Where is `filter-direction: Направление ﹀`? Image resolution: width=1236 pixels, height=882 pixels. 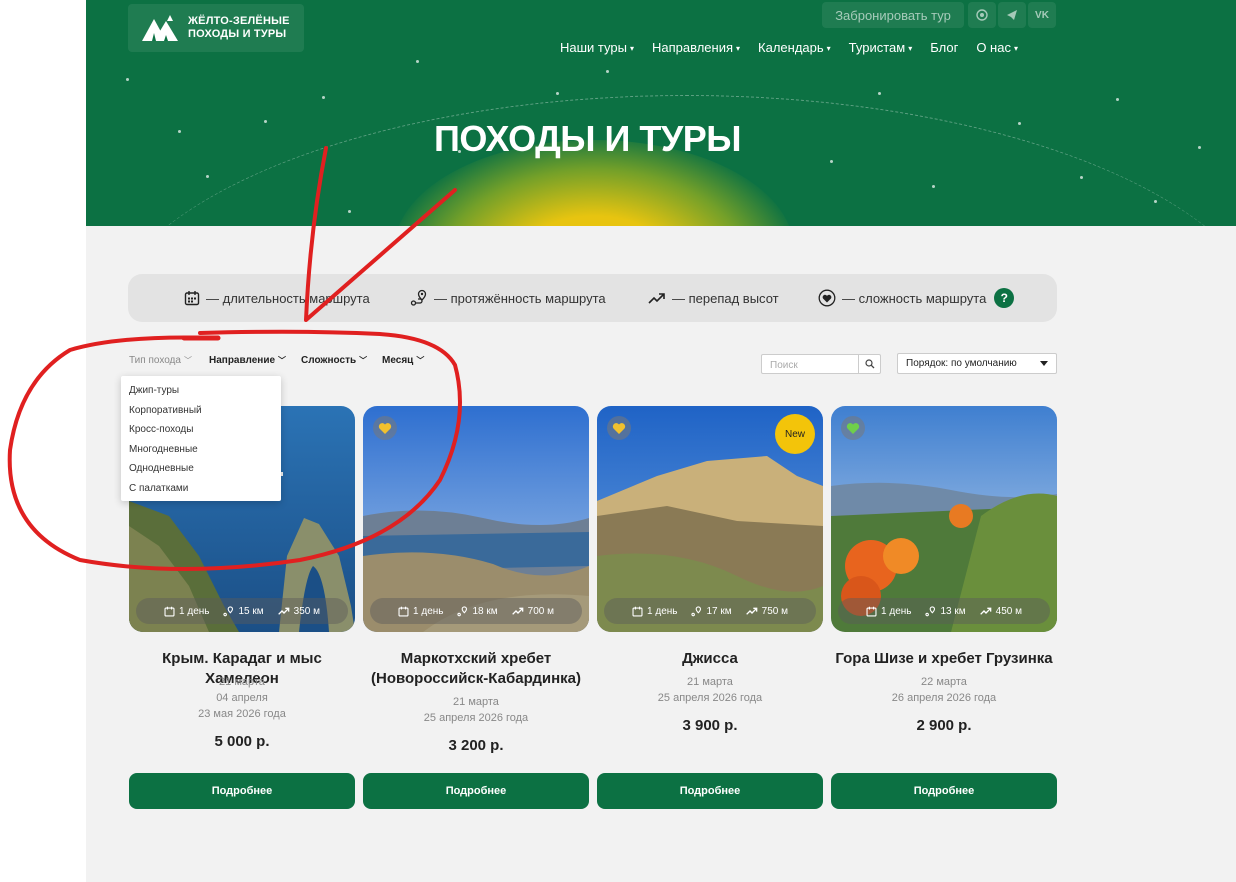 filter-direction: Направление ﹀ is located at coordinates (247, 360).